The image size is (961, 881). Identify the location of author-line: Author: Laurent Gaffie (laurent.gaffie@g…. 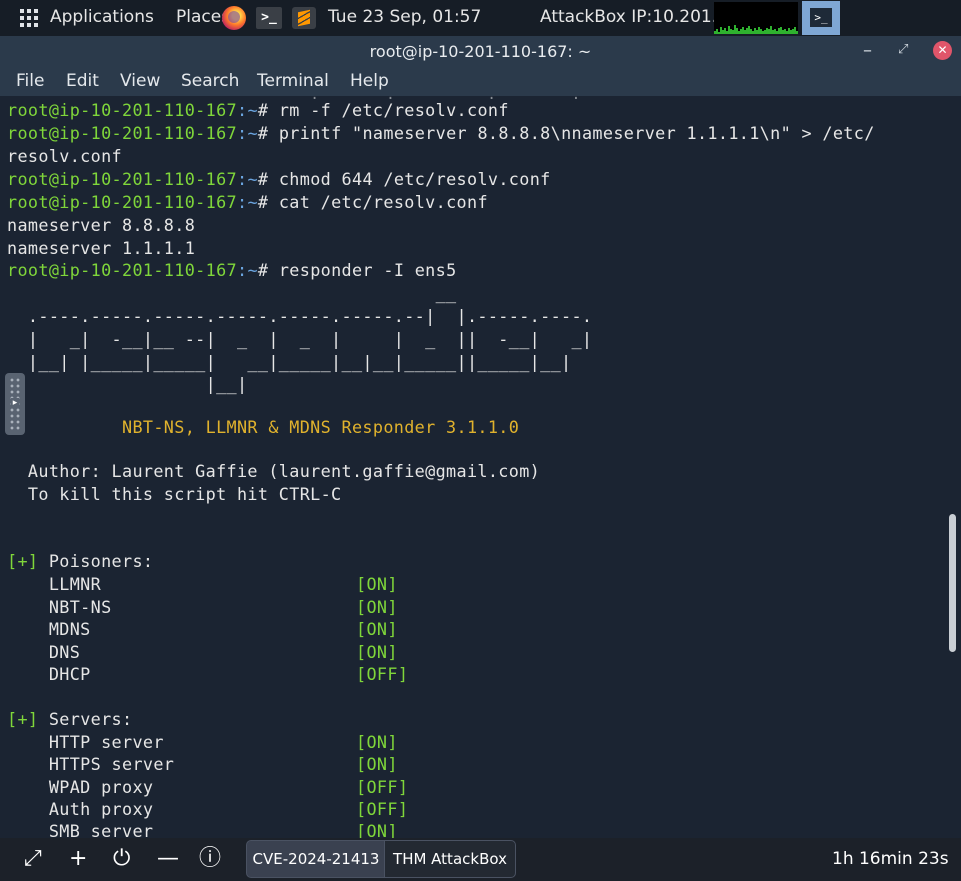
(274, 471).